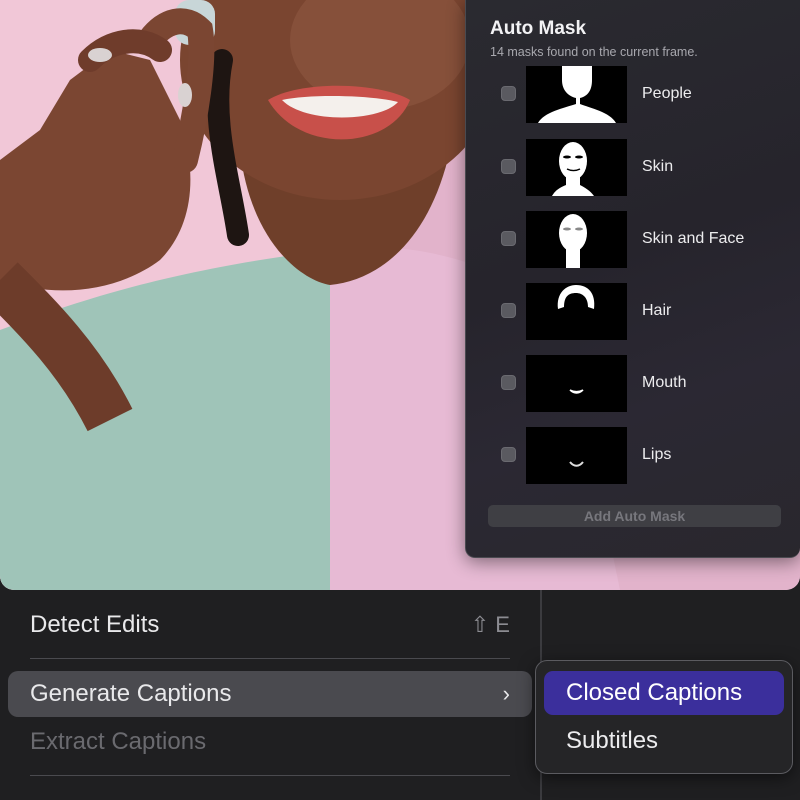 This screenshot has width=800, height=800. What do you see at coordinates (95, 624) in the screenshot?
I see `menu-item-label: Detect Edits` at bounding box center [95, 624].